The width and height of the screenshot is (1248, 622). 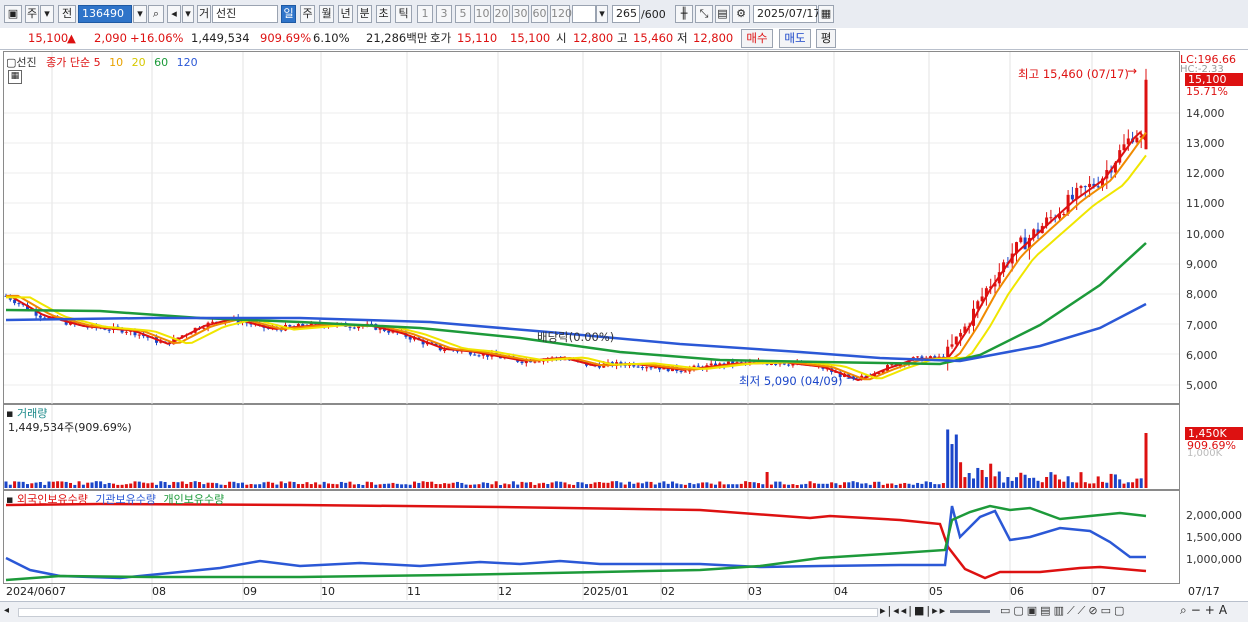 What do you see at coordinates (11, 62) in the screenshot?
I see `legend-checkbox-icon: ▢` at bounding box center [11, 62].